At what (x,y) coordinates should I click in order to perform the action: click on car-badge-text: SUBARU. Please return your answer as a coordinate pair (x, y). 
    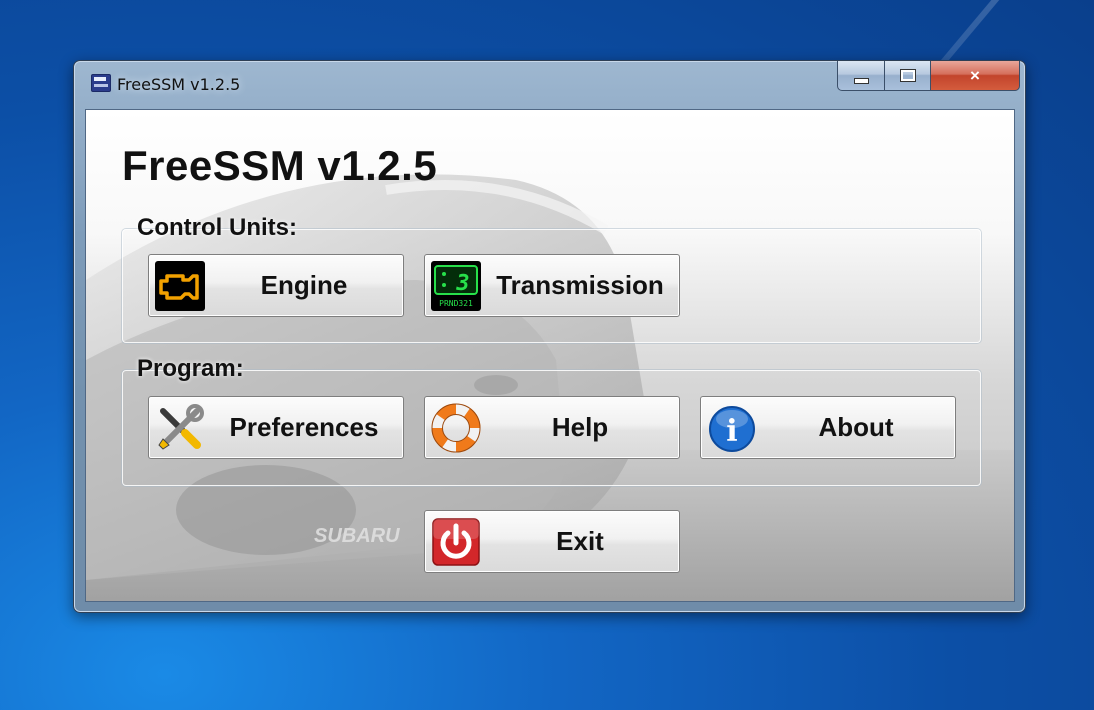
    Looking at the image, I should click on (357, 536).